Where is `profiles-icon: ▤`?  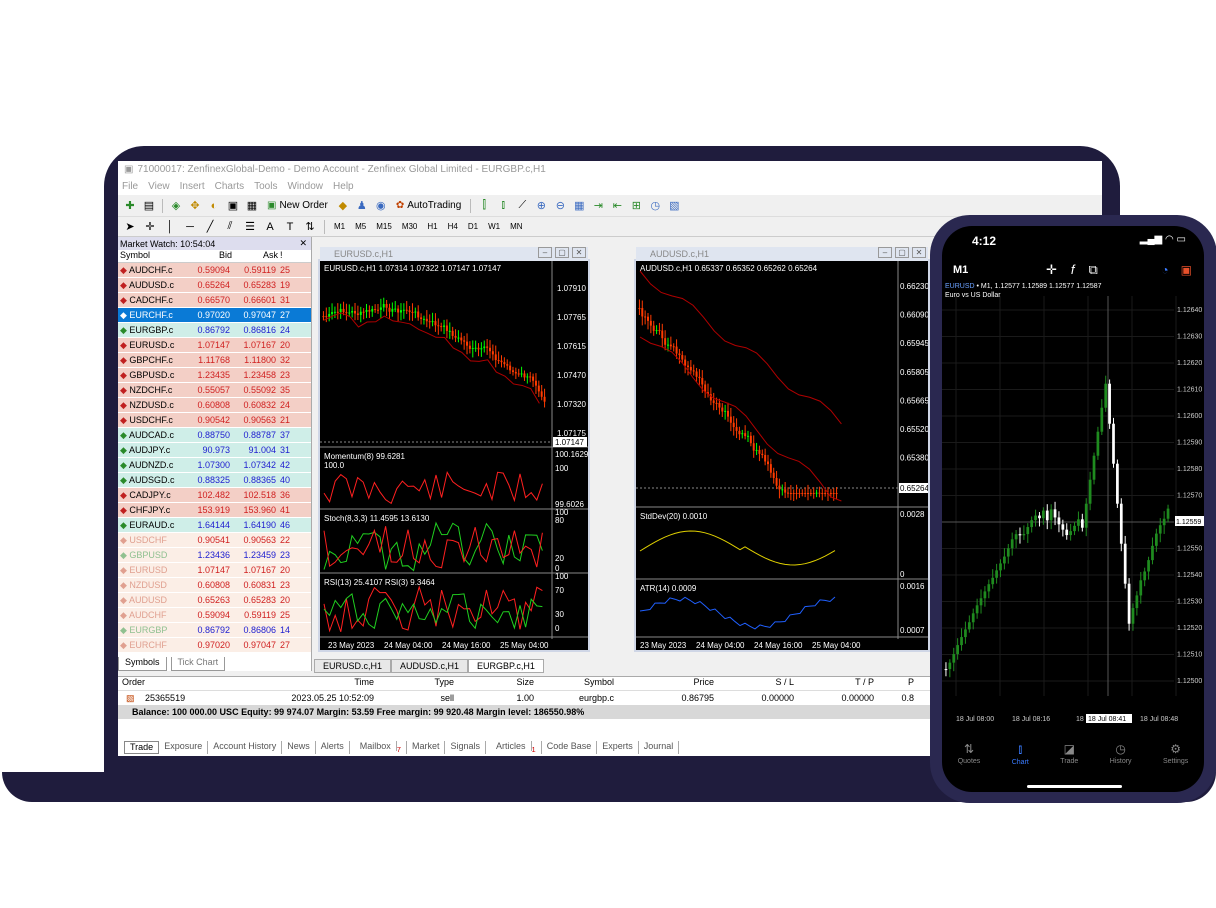
profiles-icon: ▤ is located at coordinates (149, 206).